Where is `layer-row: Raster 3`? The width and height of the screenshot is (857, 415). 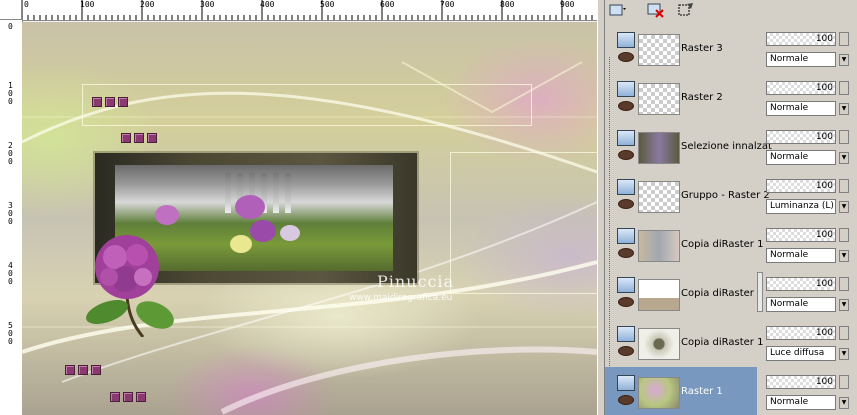
layer-row: Raster 3 is located at coordinates (681, 48).